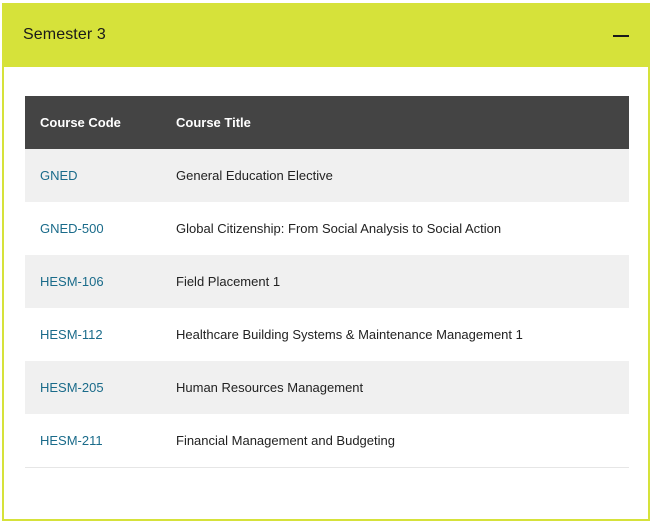 The height and width of the screenshot is (522, 652). I want to click on course-code-link: HESM-205, so click(72, 387).